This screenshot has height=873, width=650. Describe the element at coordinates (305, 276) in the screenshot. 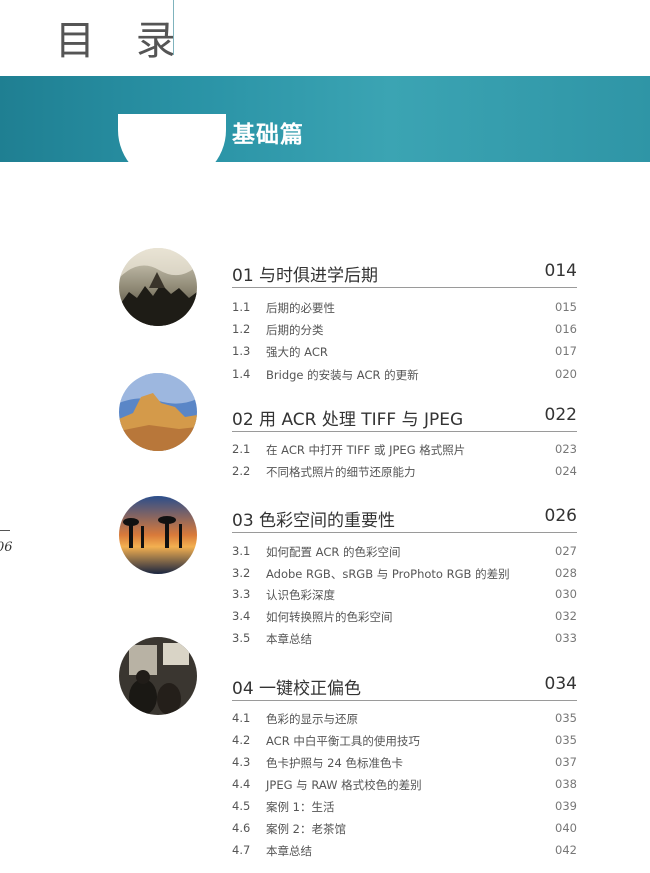

I see `chapter-title: 01 与时俱进学后期` at that location.